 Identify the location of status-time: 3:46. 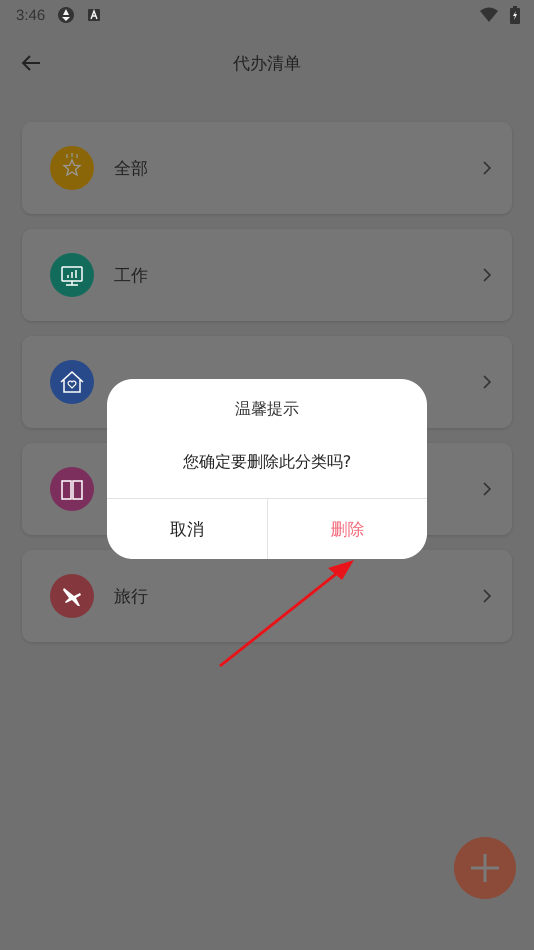
(31, 15).